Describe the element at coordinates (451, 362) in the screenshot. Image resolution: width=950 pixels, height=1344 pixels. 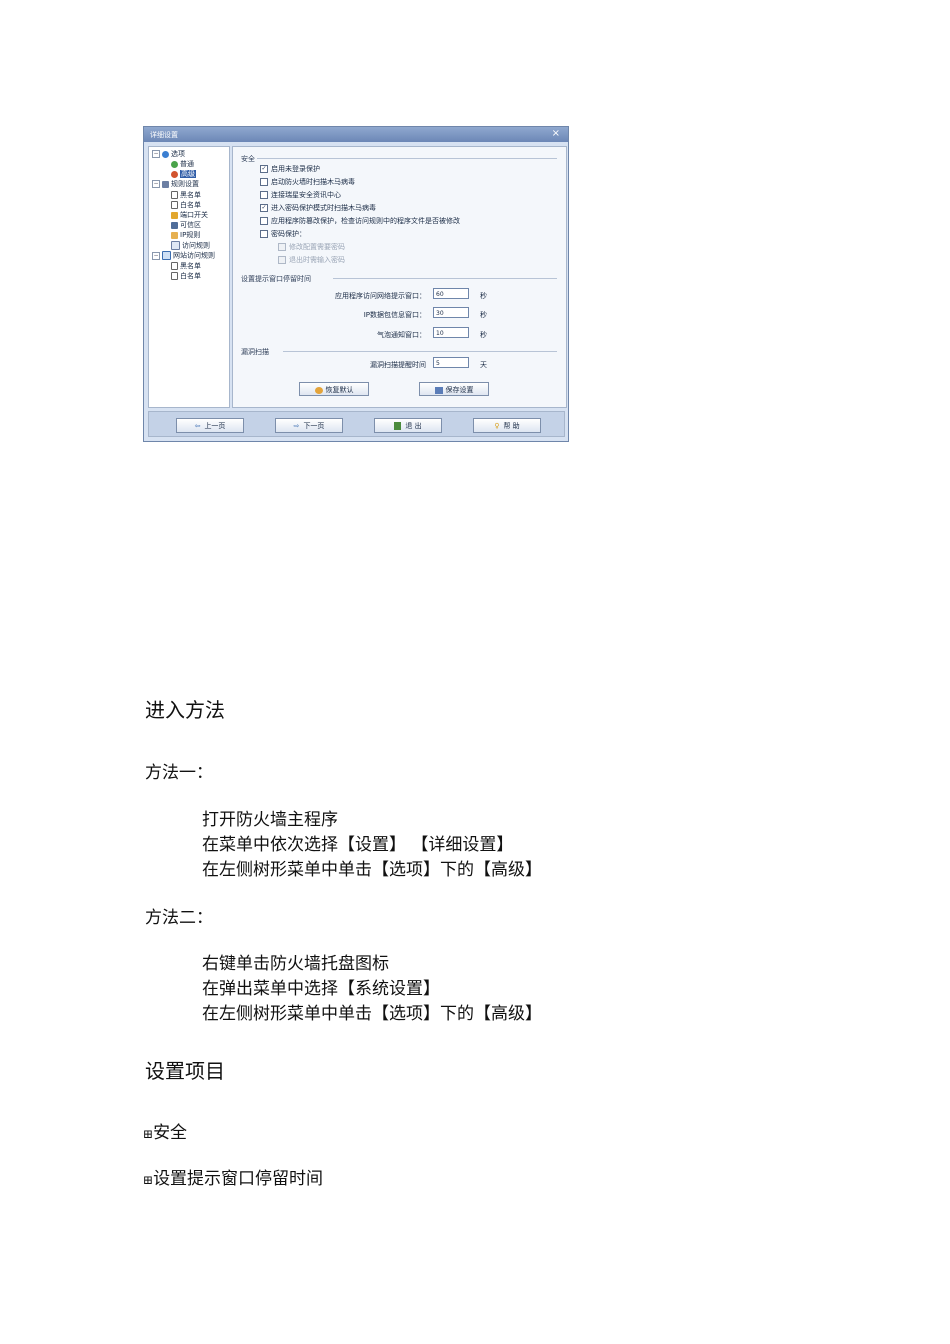
I see `scan-input: 5` at that location.